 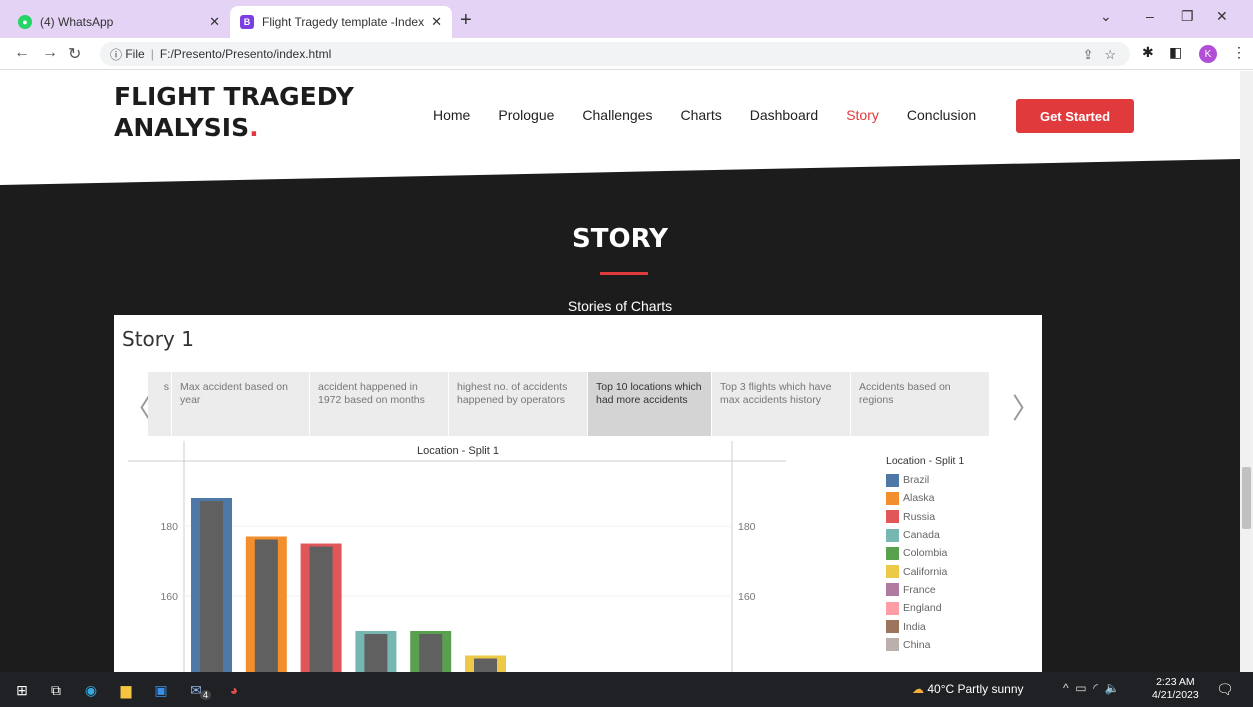 I want to click on section-title: STORY, so click(x=620, y=239).